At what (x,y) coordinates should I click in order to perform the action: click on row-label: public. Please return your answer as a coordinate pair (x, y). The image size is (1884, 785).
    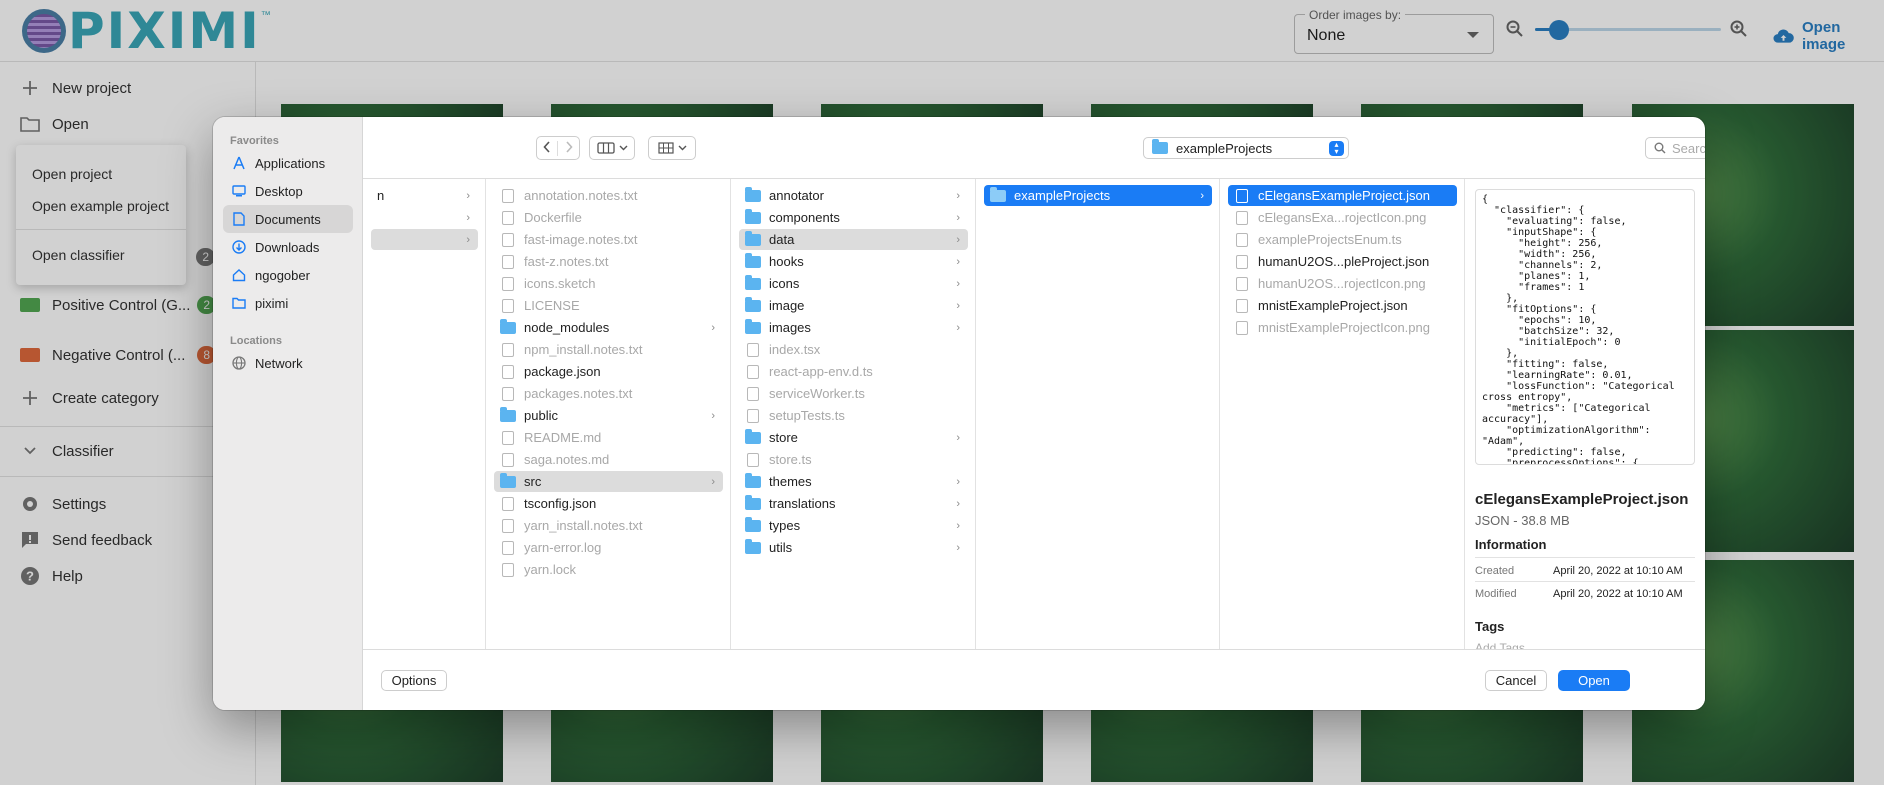
    Looking at the image, I should click on (541, 415).